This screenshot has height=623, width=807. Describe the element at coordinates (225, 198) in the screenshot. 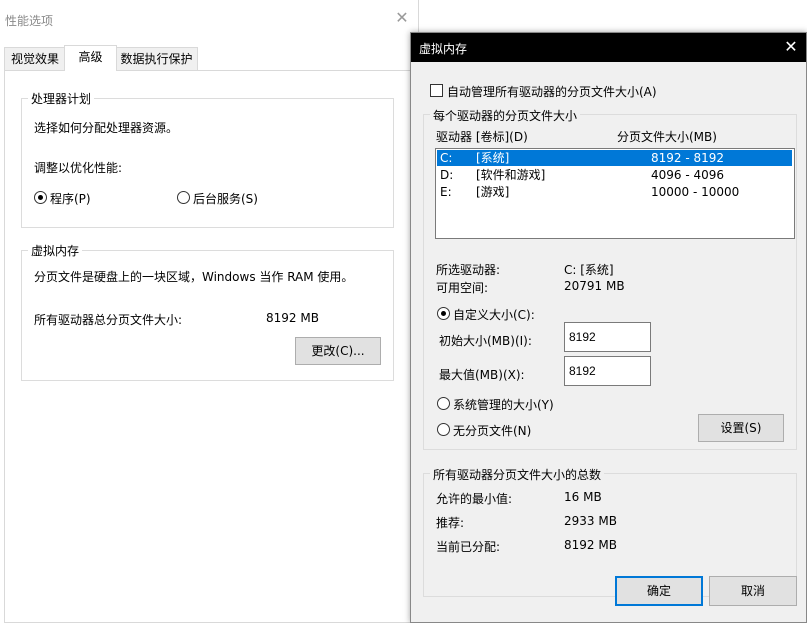

I see `background-services-label: 后台服务(S)` at that location.